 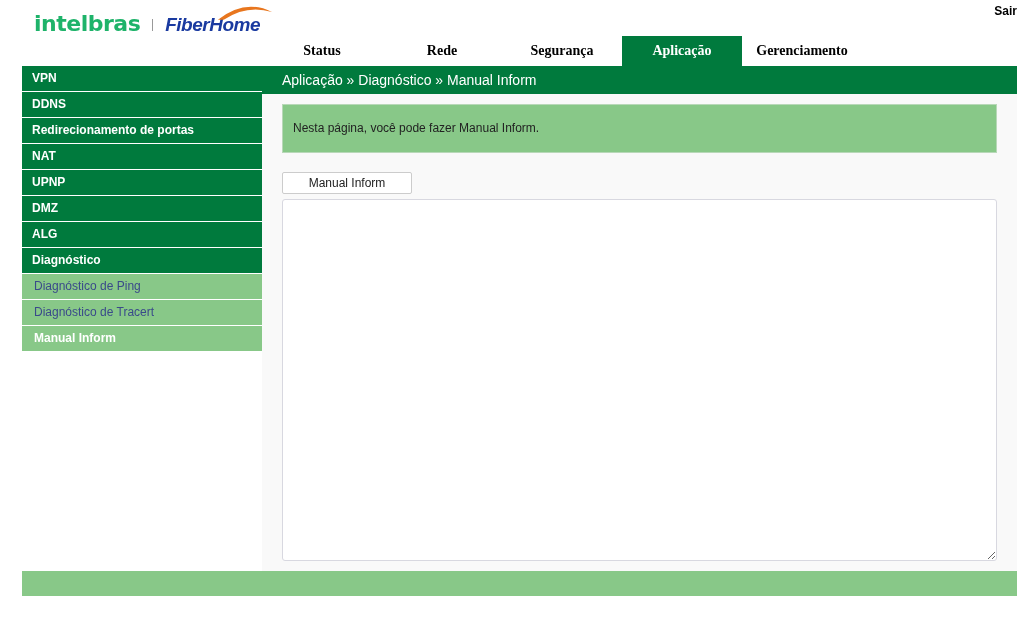 What do you see at coordinates (639, 128) in the screenshot?
I see `info-message: Nesta página, você pode fazer Manual Inform.` at bounding box center [639, 128].